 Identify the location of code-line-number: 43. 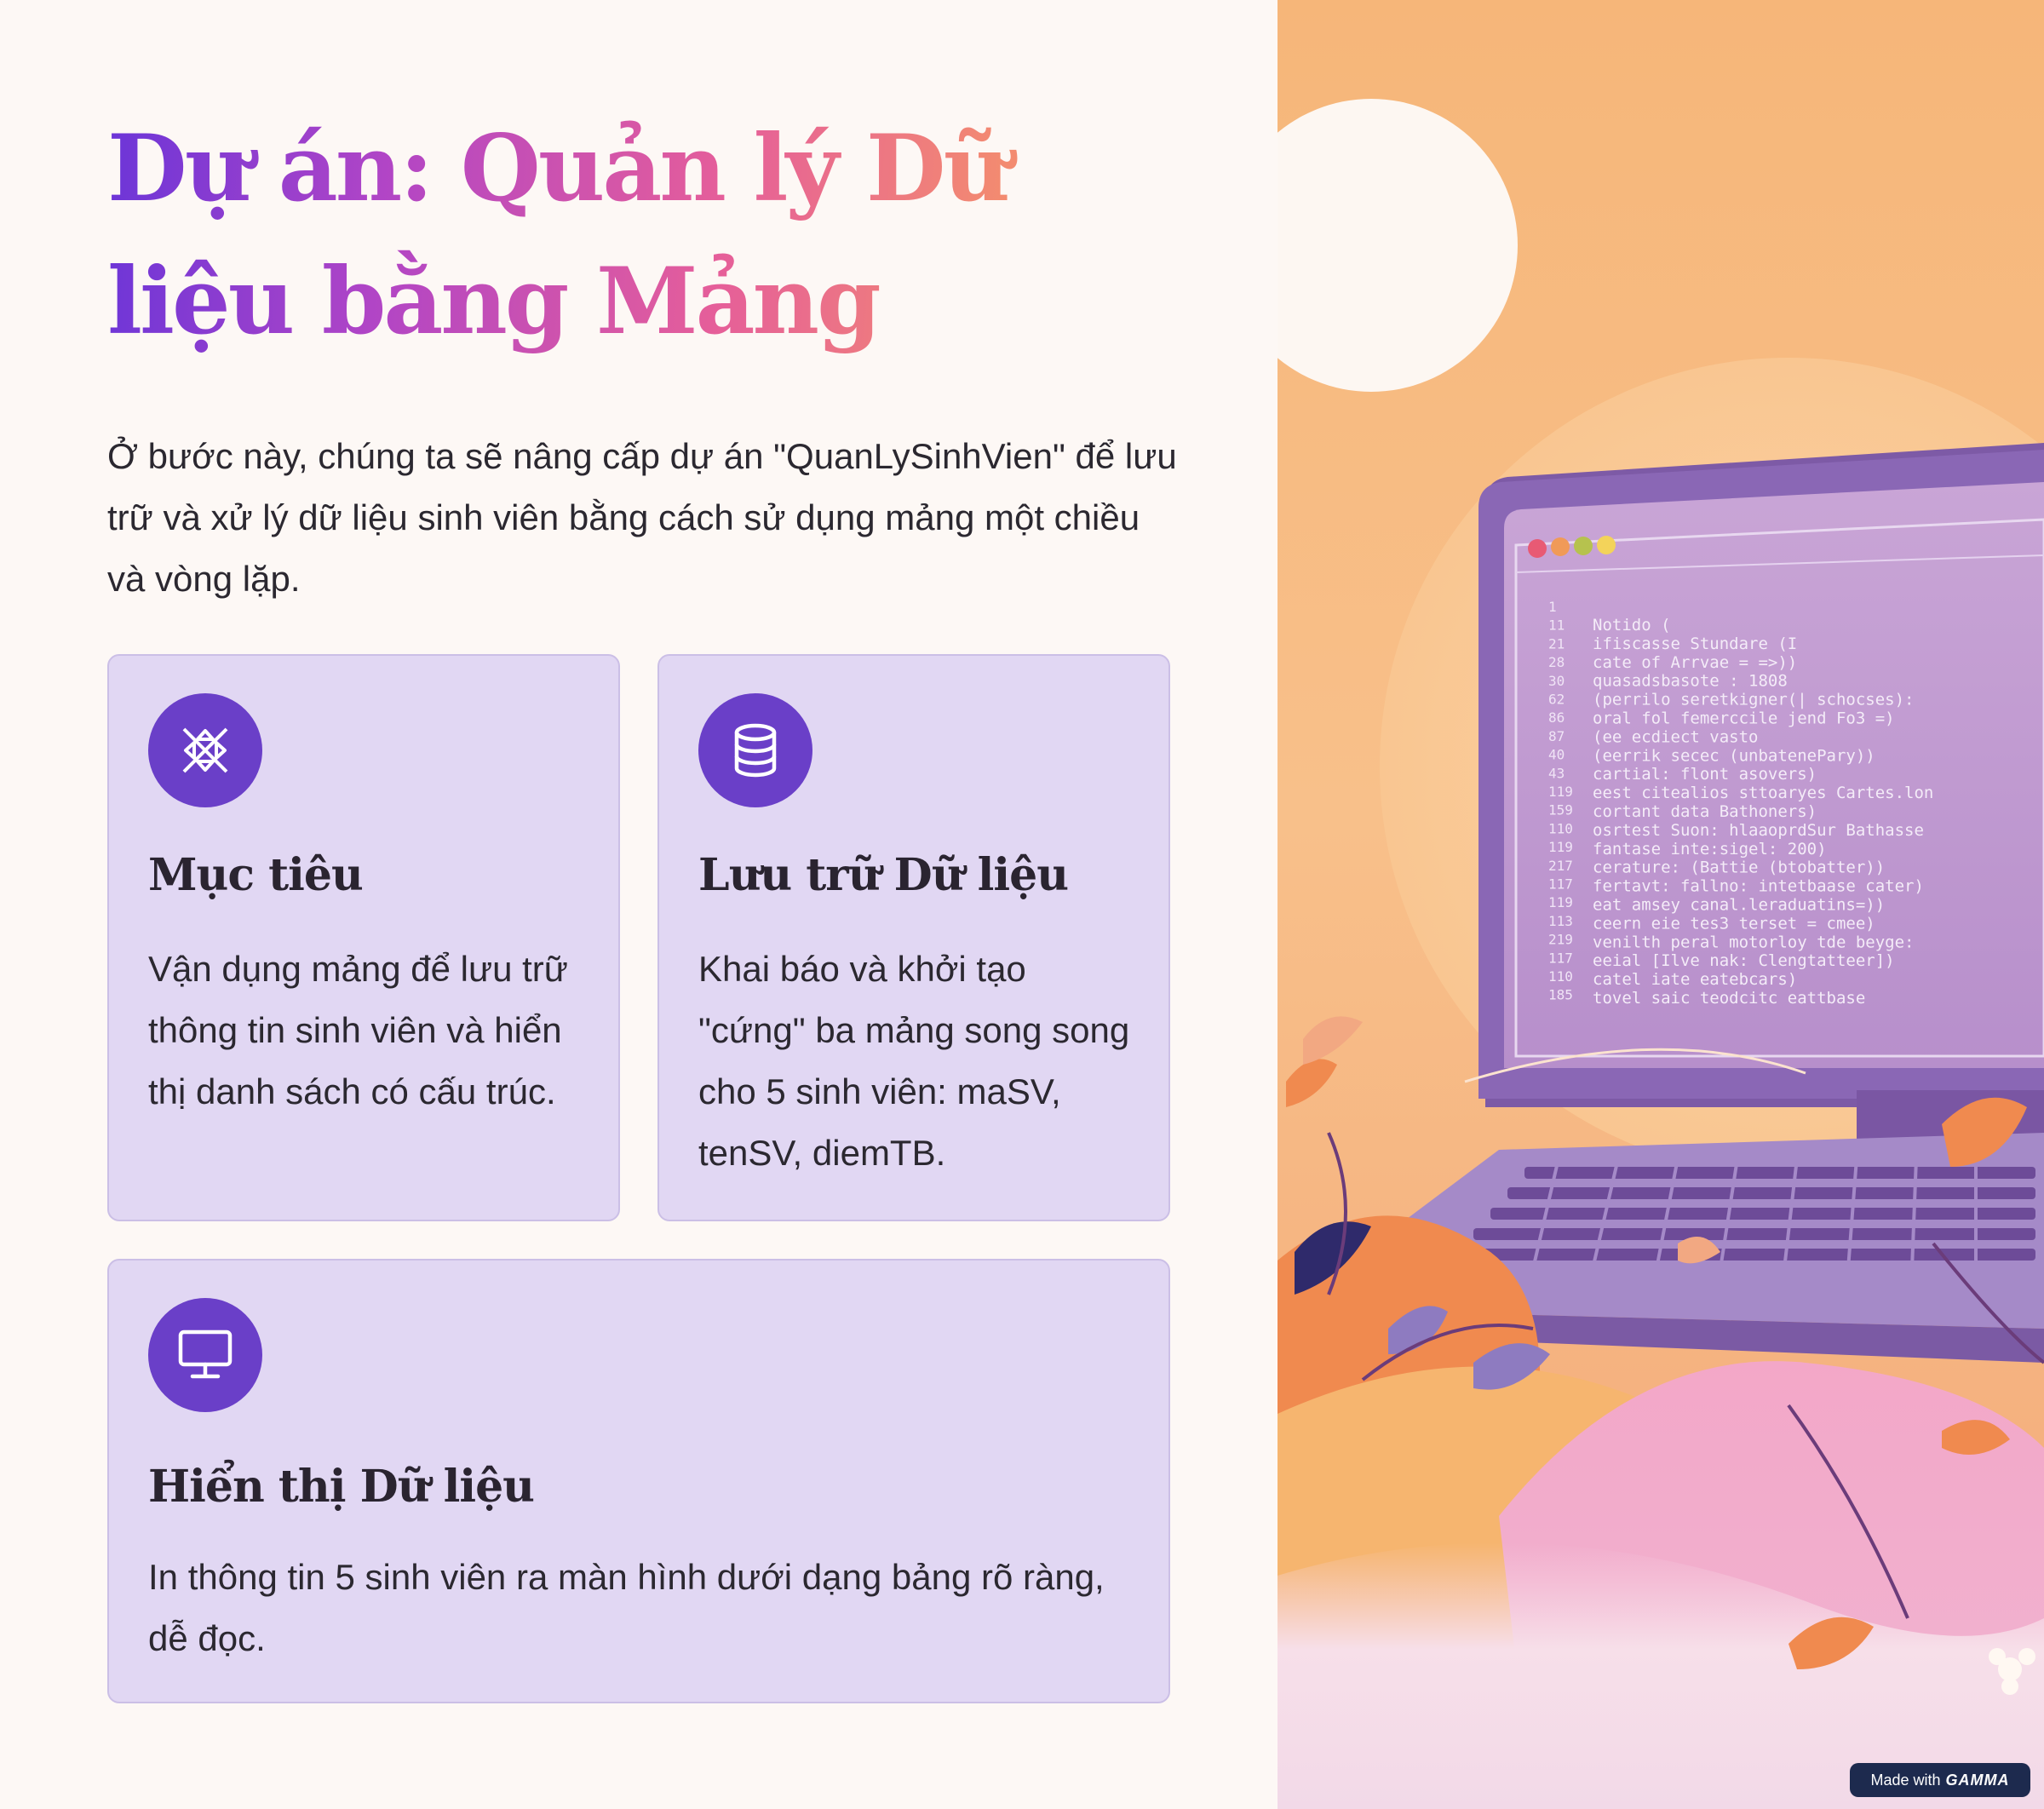
(1556, 773).